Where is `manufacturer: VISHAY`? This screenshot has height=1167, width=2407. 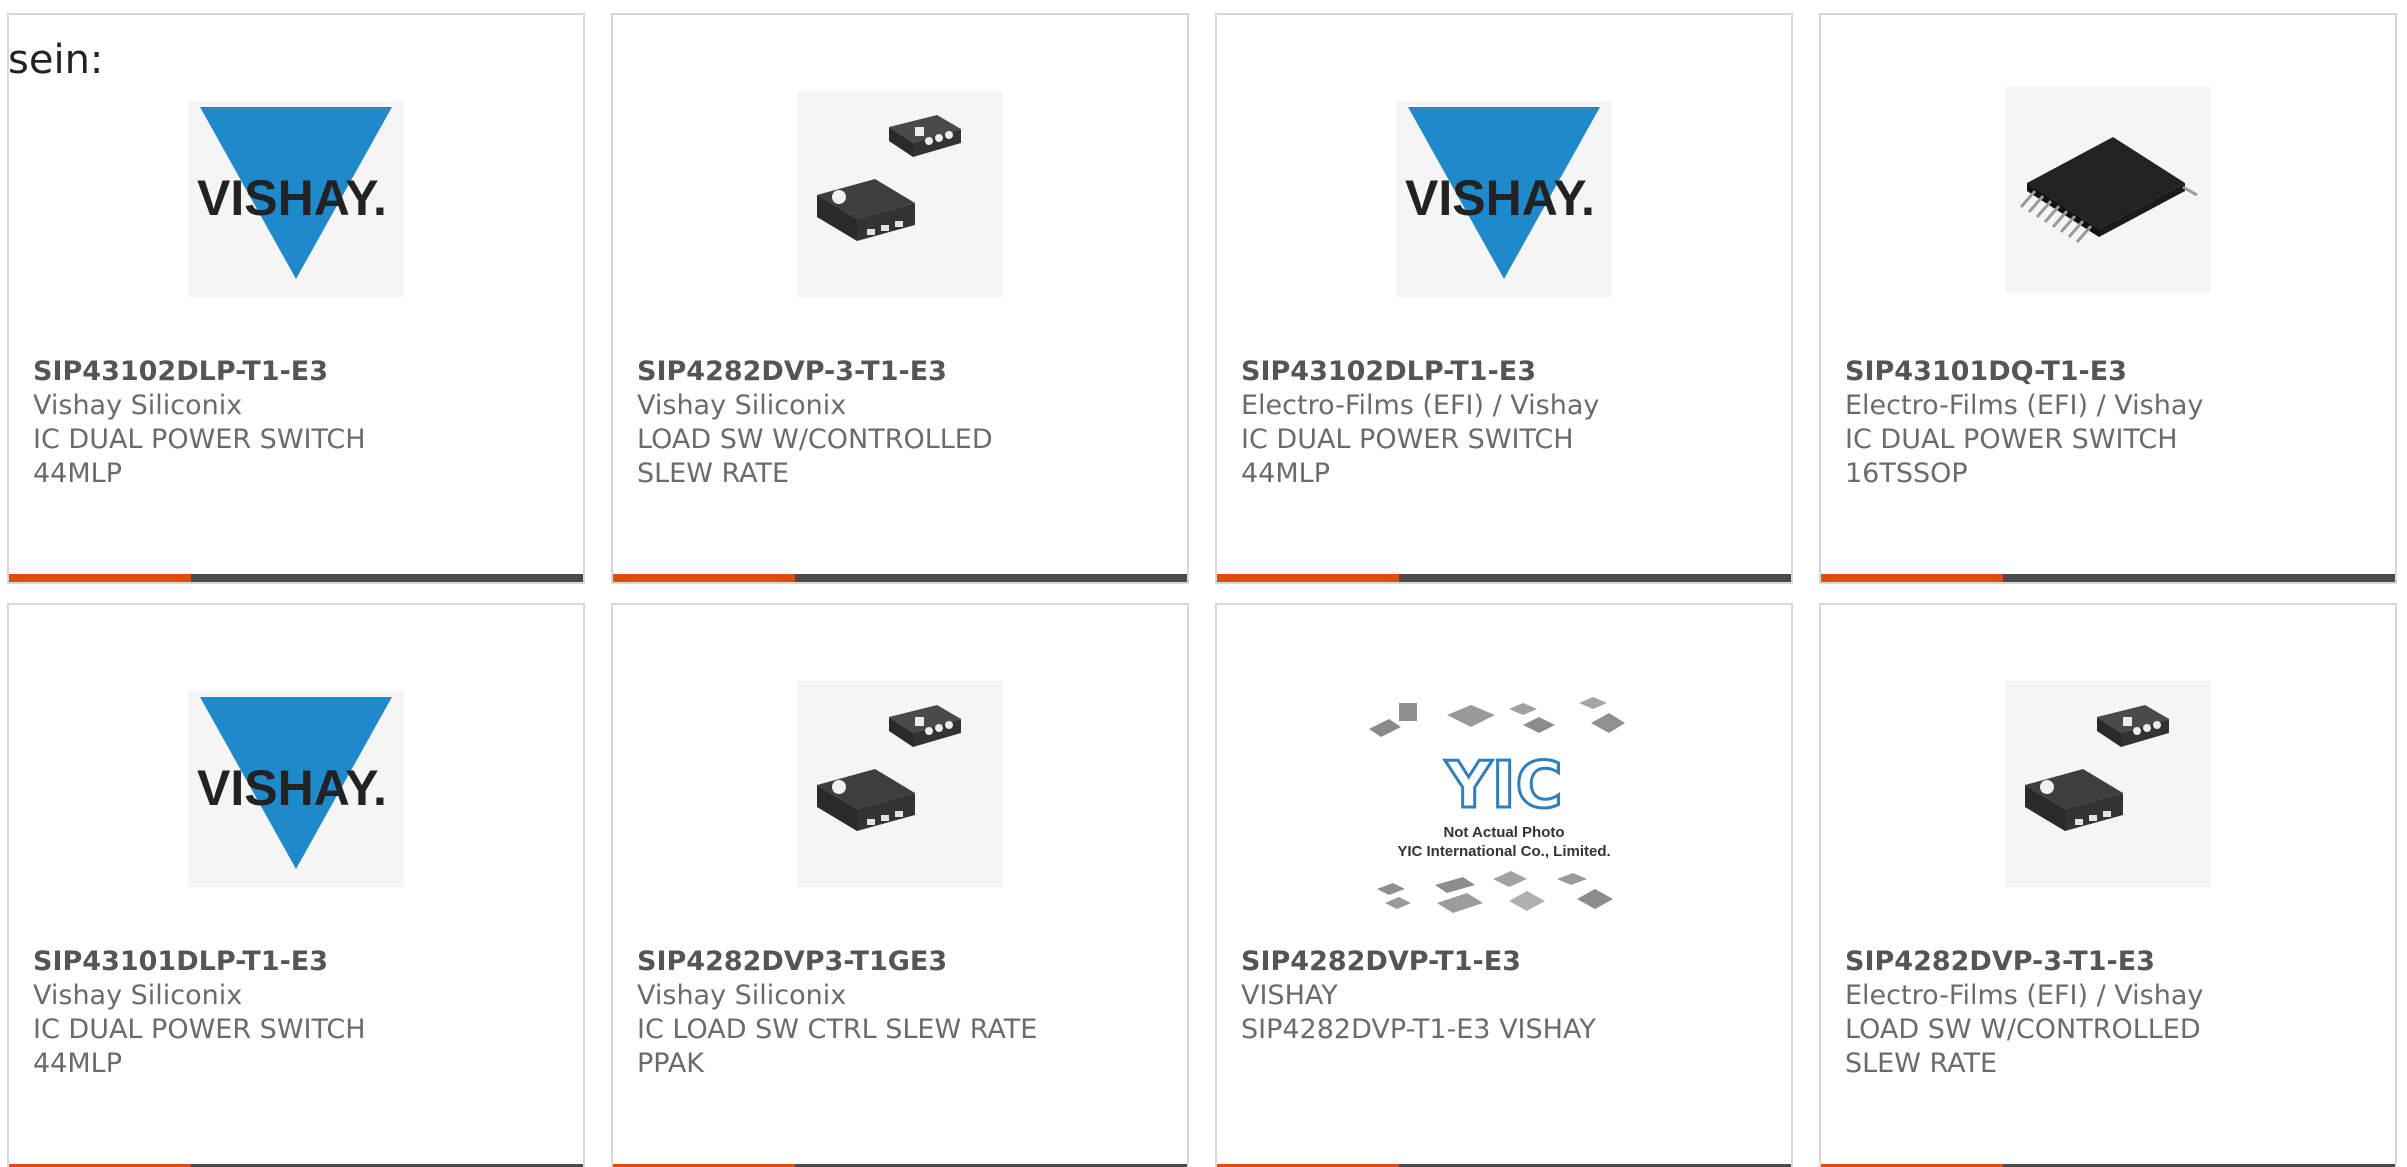 manufacturer: VISHAY is located at coordinates (1289, 995).